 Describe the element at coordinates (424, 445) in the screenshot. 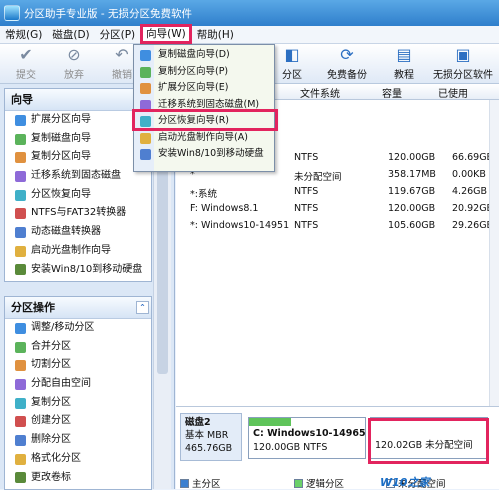

I see `unallocated-detail: 120.02GB 未分配空间` at that location.